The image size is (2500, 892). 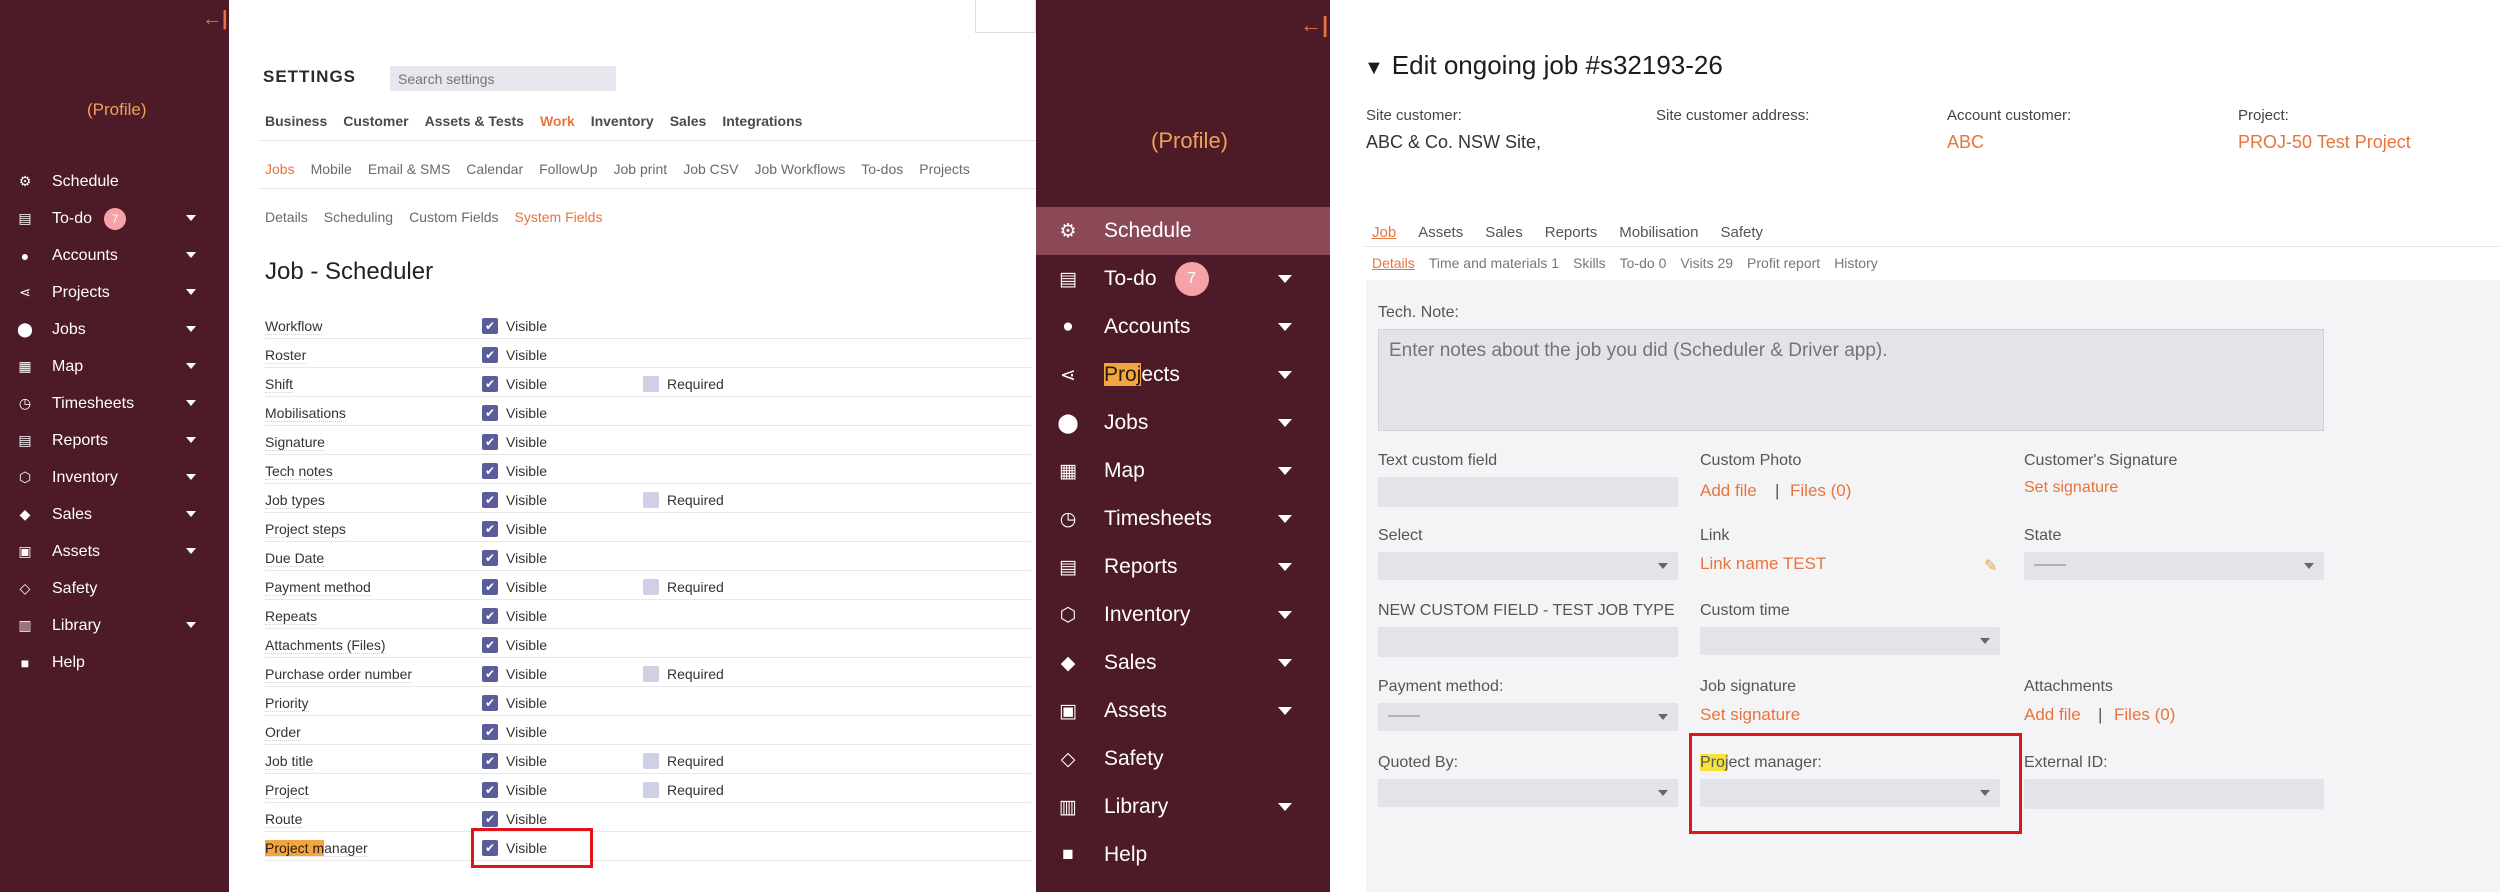 I want to click on job-subtab-details: Details, so click(x=1393, y=263).